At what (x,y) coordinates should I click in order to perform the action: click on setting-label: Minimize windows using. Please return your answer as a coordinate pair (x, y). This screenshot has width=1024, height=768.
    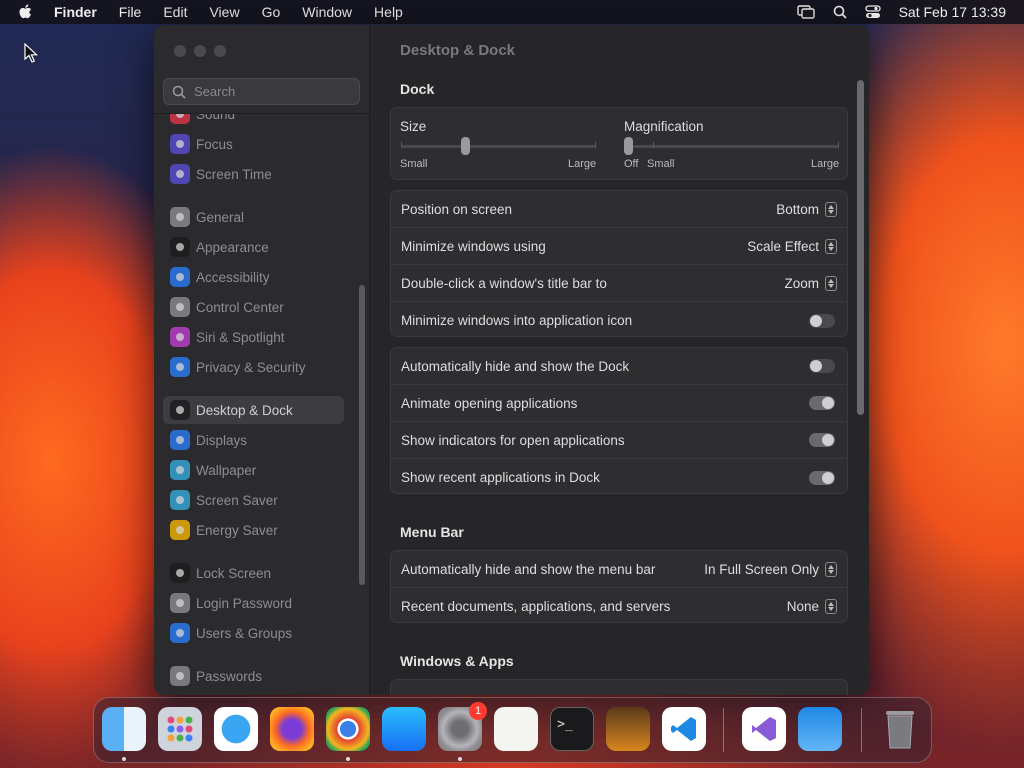
    Looking at the image, I should click on (473, 246).